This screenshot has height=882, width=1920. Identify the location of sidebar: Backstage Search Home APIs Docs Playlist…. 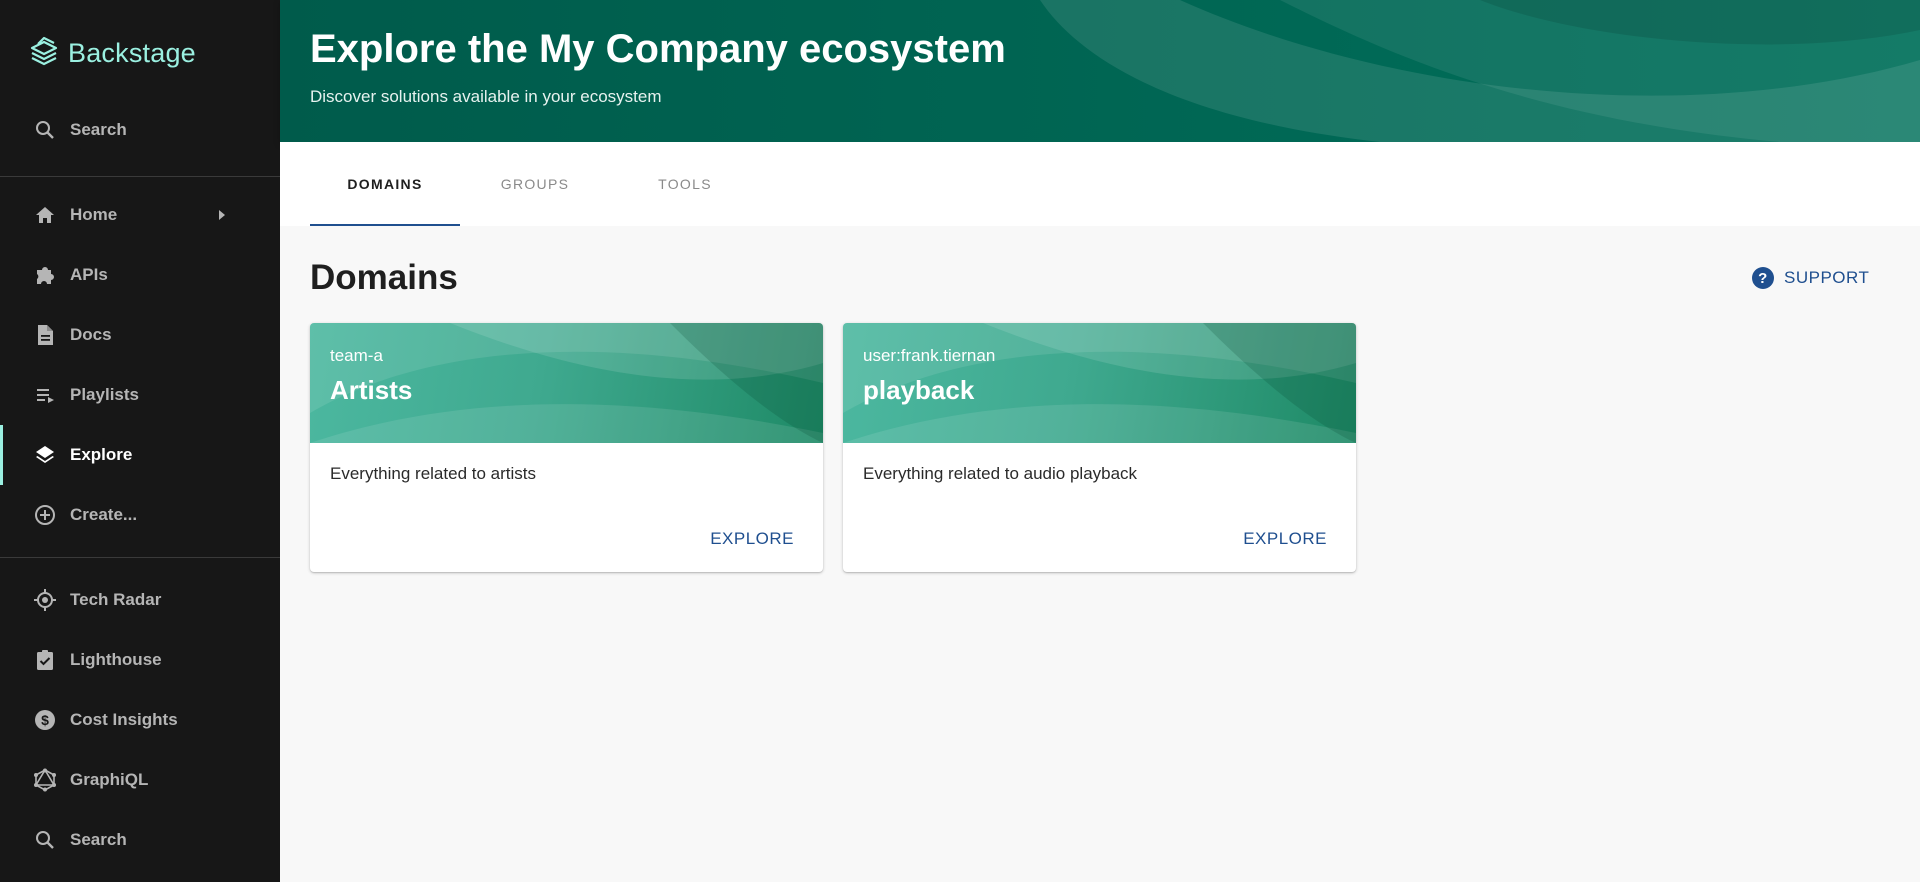
(140, 441).